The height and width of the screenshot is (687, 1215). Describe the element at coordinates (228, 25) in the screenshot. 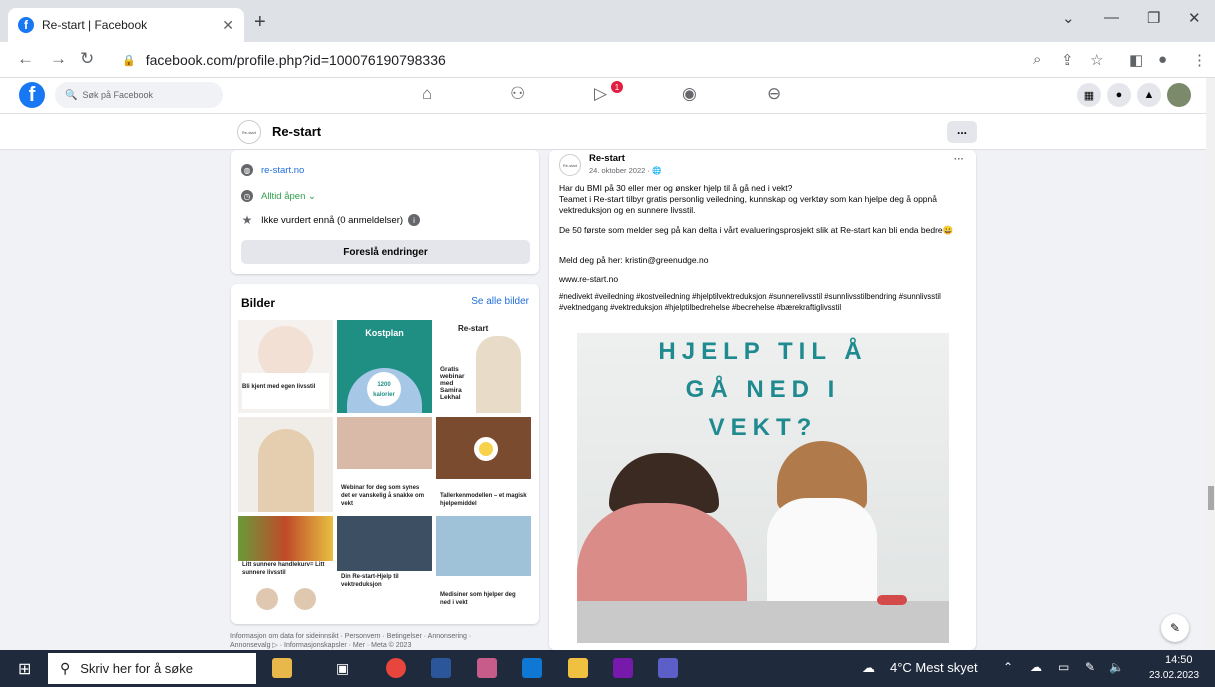

I see `close-tab-icon: ✕` at that location.